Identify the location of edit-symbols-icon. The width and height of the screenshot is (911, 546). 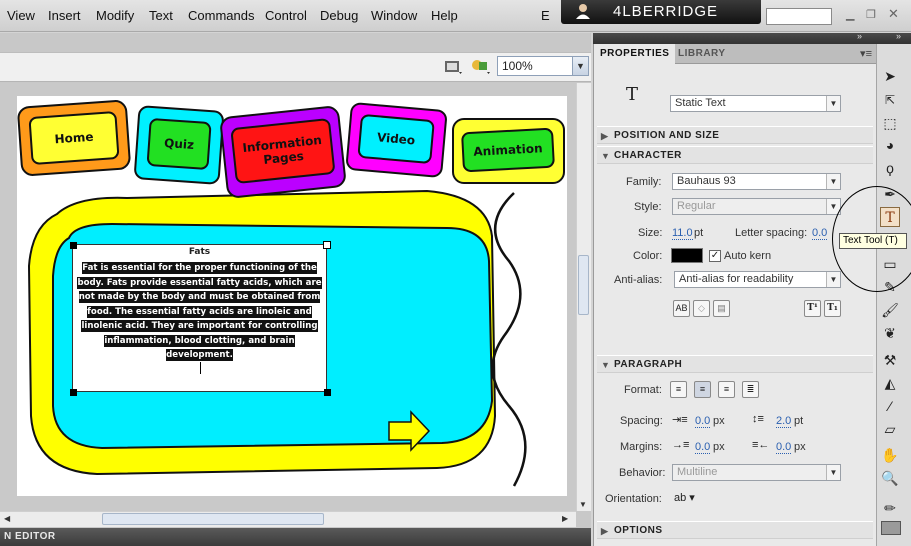
(481, 67).